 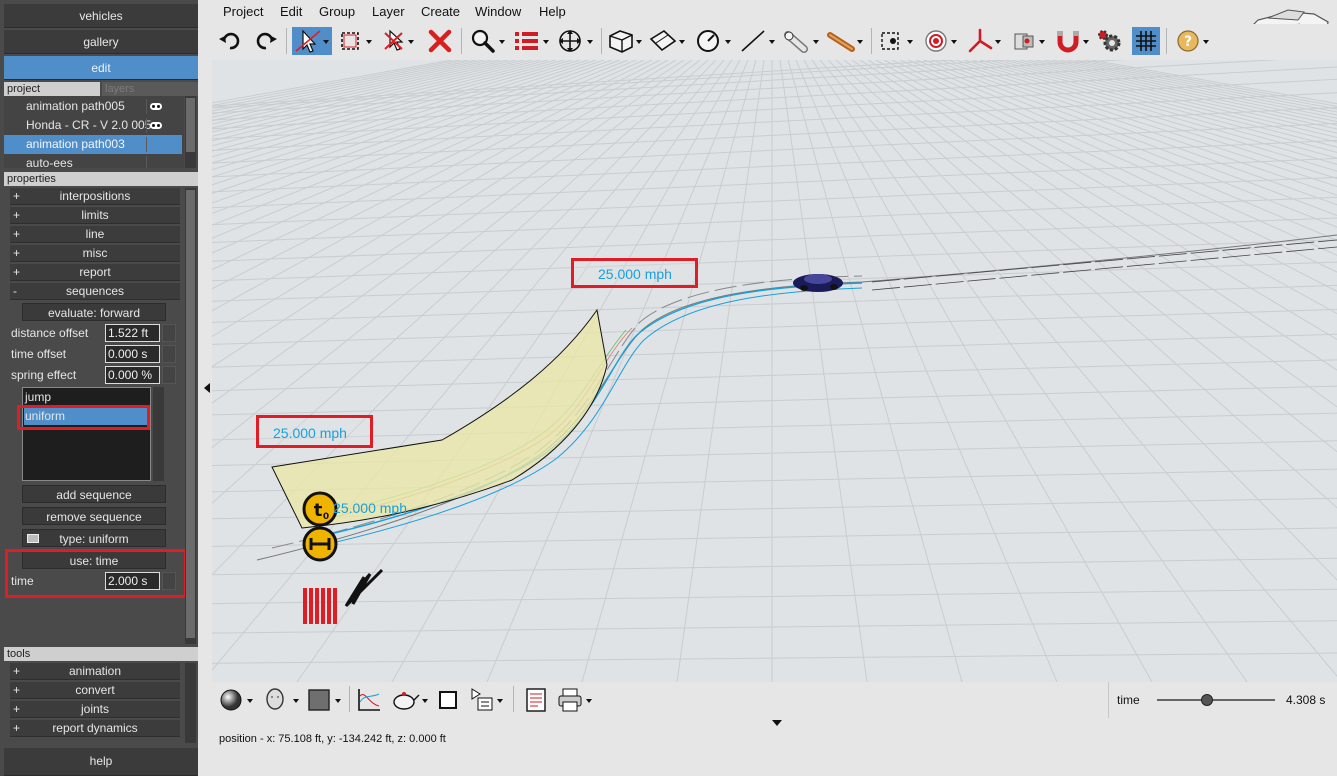 What do you see at coordinates (169, 333) in the screenshot?
I see `distance-offset-stepper` at bounding box center [169, 333].